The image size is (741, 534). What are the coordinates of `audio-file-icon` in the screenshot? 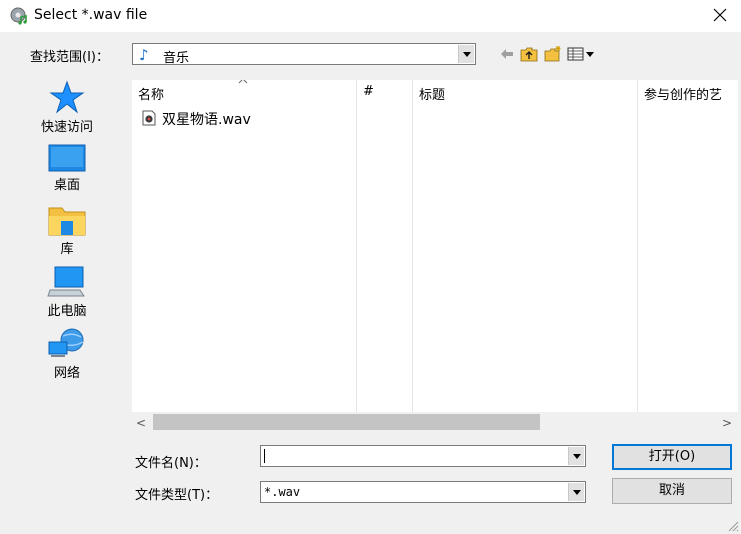 It's located at (149, 118).